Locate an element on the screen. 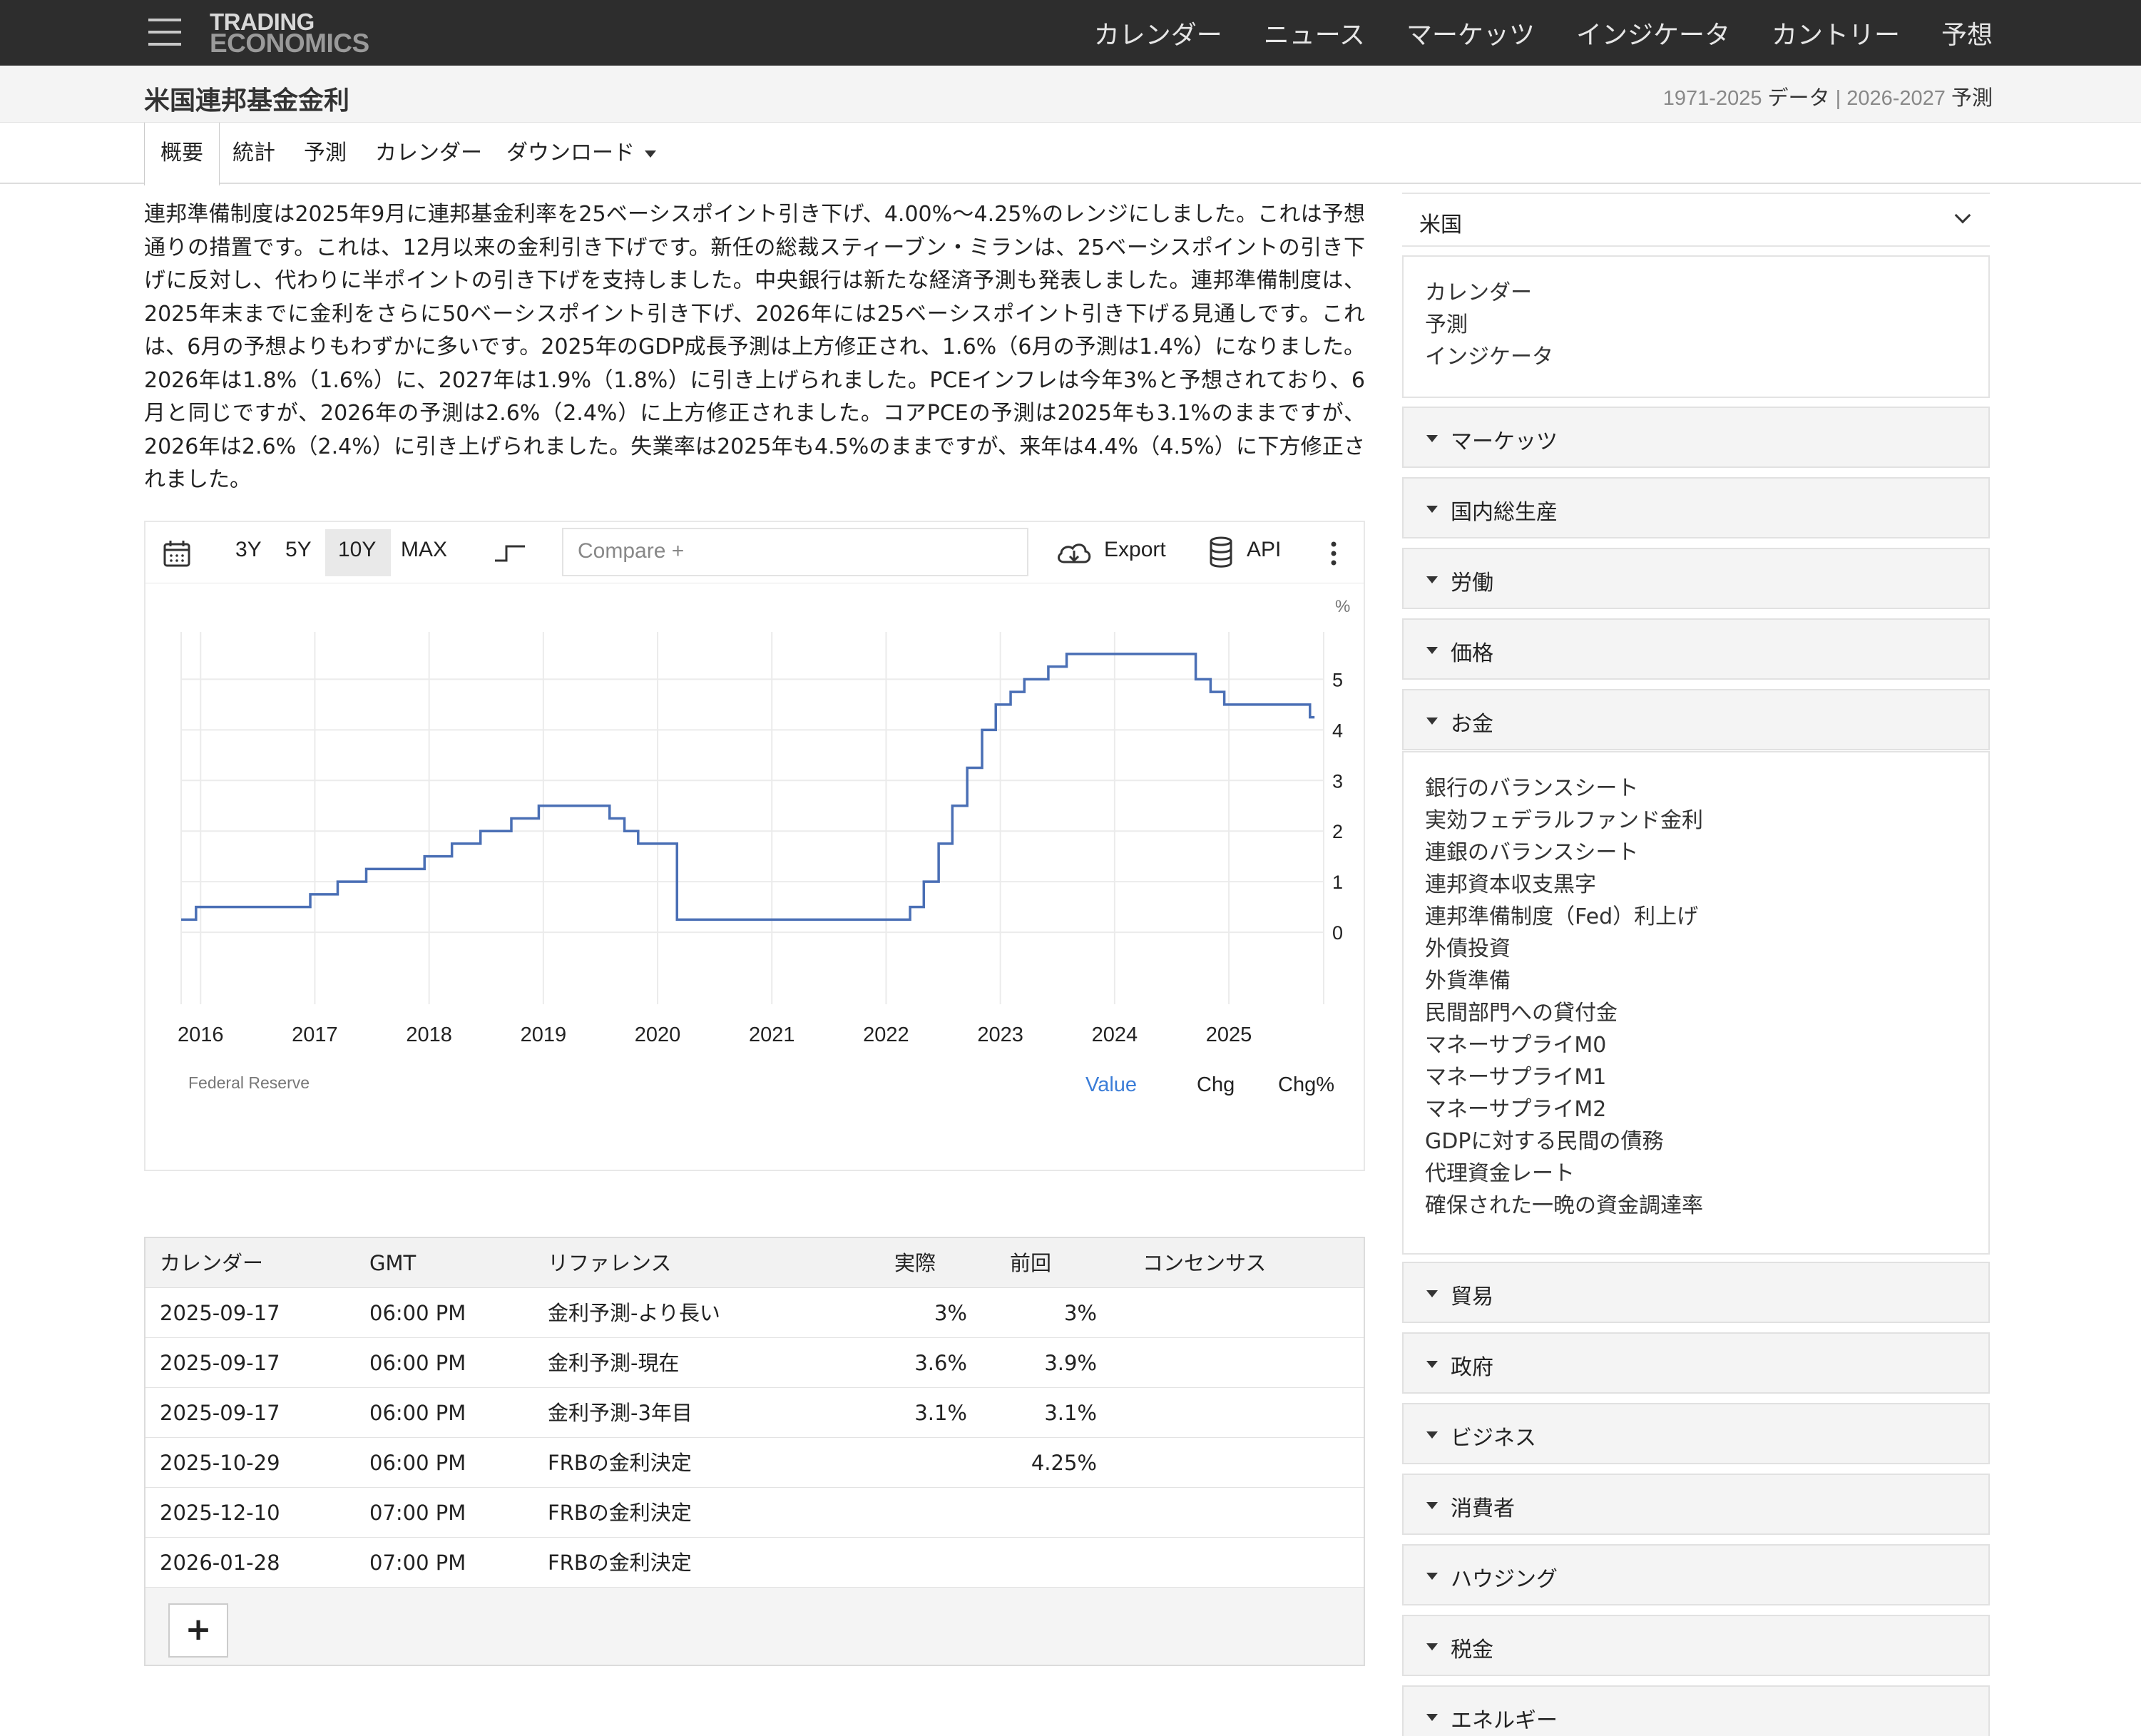 Image resolution: width=2141 pixels, height=1736 pixels. api-button: API is located at coordinates (1264, 550).